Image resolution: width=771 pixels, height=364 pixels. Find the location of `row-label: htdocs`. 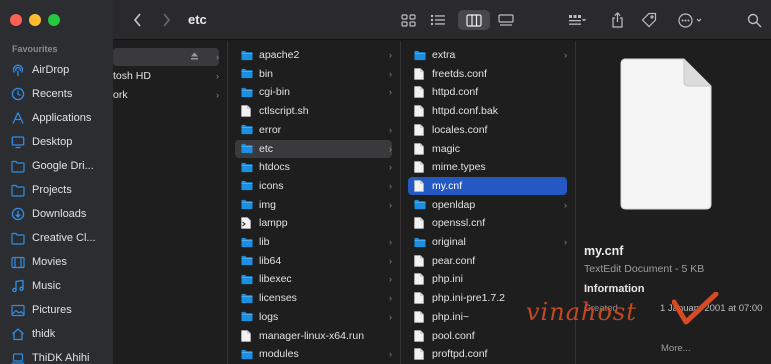

row-label: htdocs is located at coordinates (274, 167).